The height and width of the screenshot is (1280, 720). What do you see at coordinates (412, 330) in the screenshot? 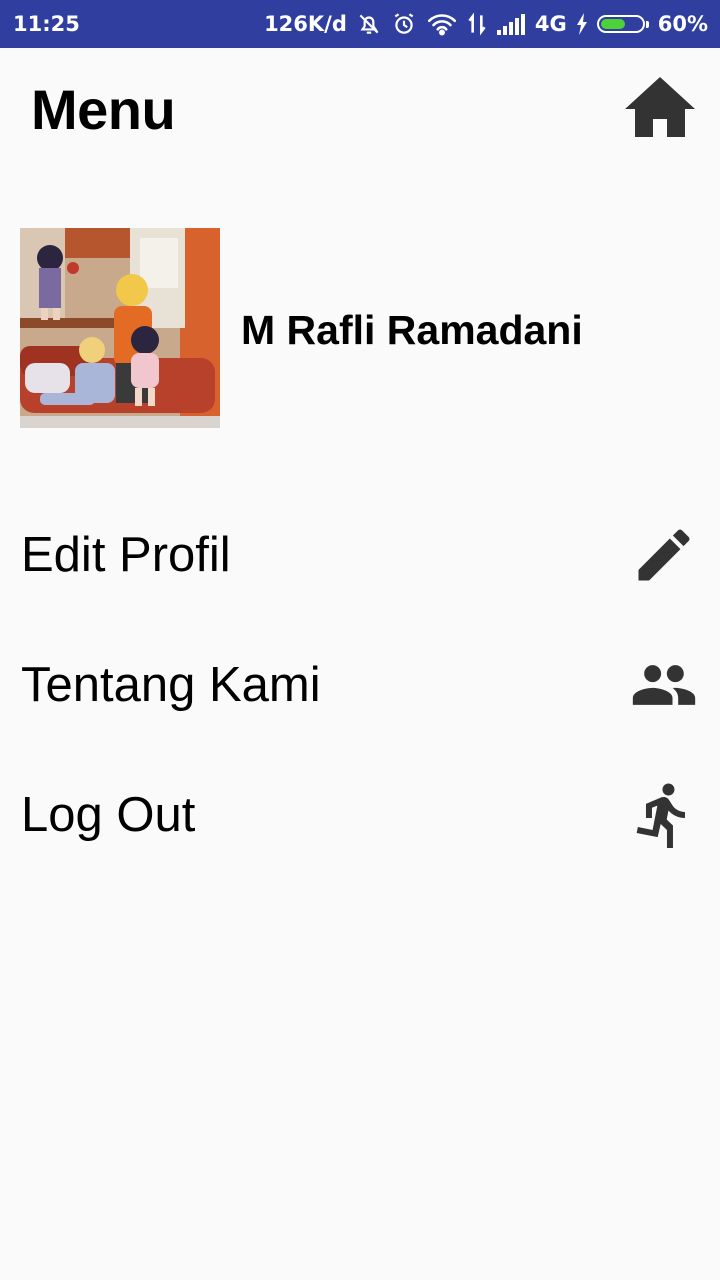
I see `profile-name: M Rafli Ramadani` at bounding box center [412, 330].